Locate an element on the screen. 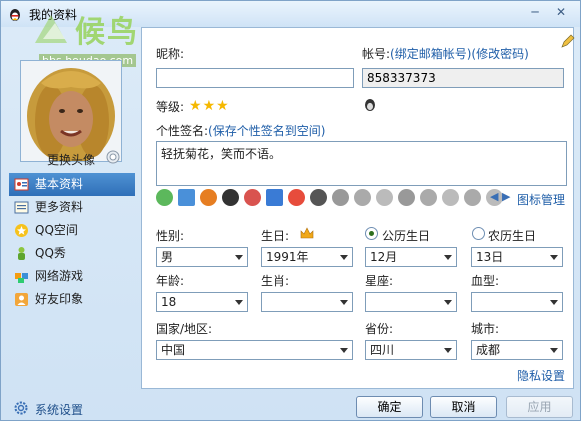 The image size is (581, 421). apply-button: 应用 is located at coordinates (539, 407).